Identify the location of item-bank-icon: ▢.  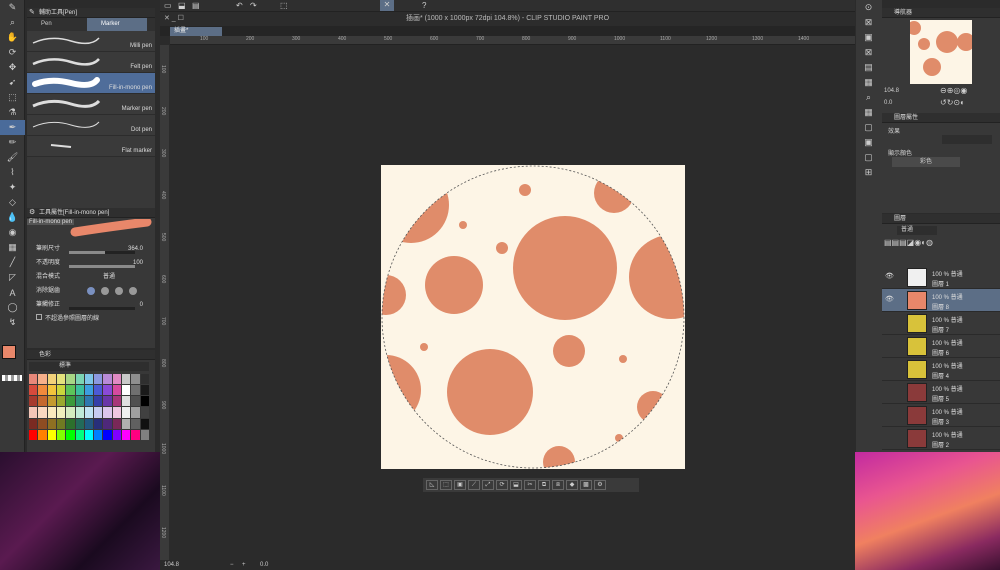
(868, 127).